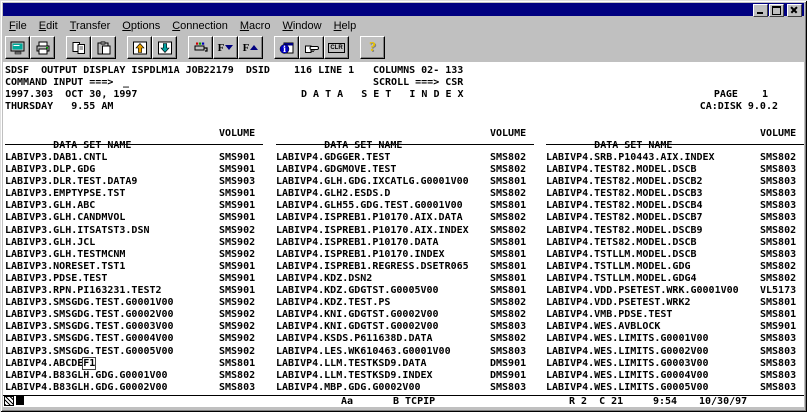  I want to click on dataset-row: LABIVP4.GDGGER.TEST SMS802, so click(405, 158).